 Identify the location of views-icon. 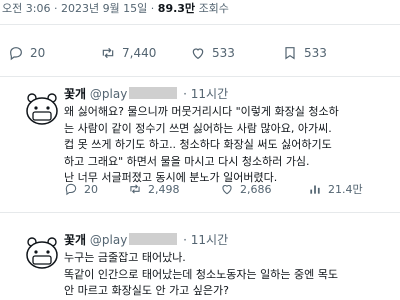
(315, 189).